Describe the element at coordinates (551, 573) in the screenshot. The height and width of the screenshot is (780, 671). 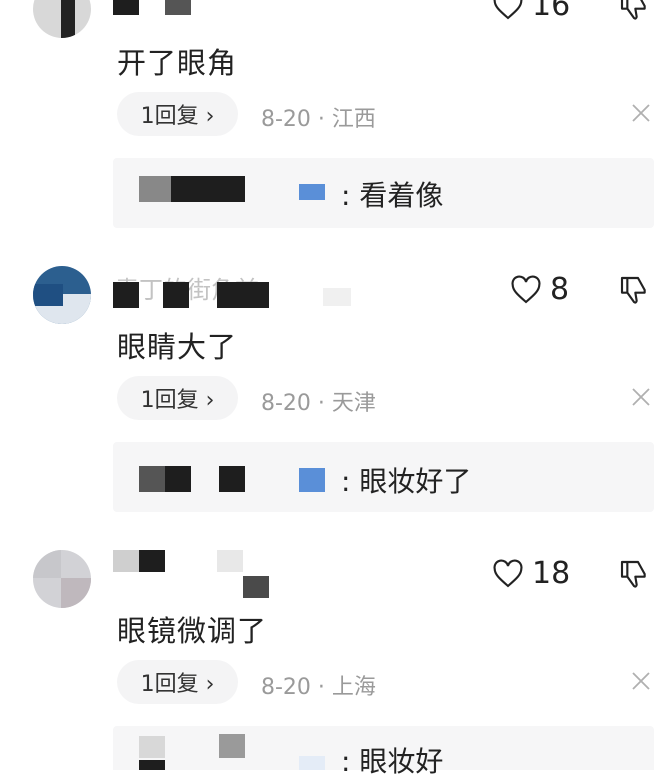
I see `like-count: 18` at that location.